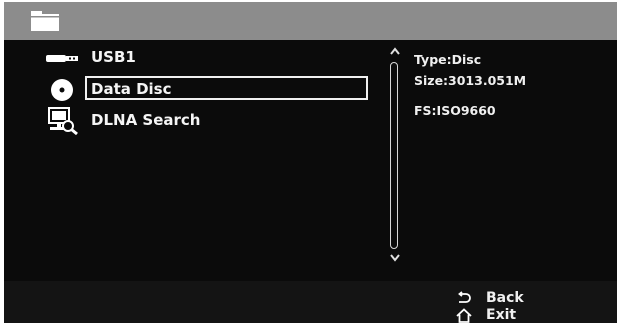 The height and width of the screenshot is (327, 622). Describe the element at coordinates (501, 315) in the screenshot. I see `exit-label: Exit` at that location.